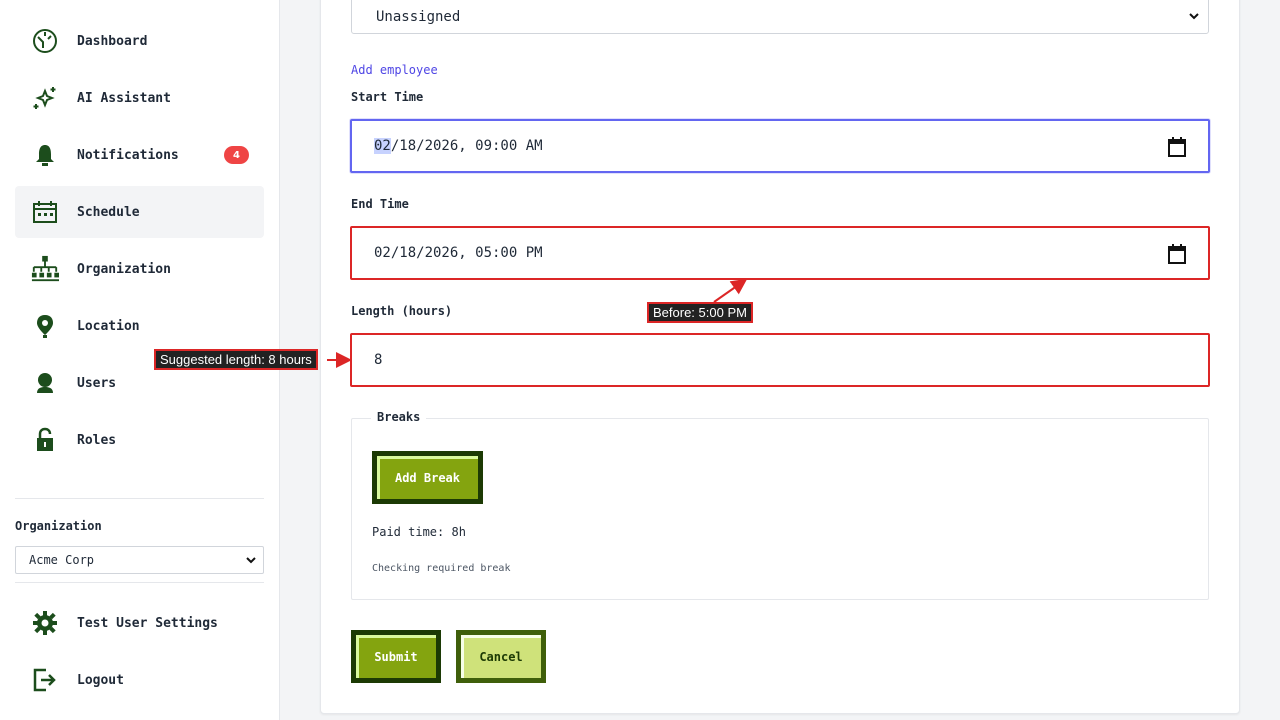  I want to click on sidebar-item-label: Dashboard, so click(112, 41).